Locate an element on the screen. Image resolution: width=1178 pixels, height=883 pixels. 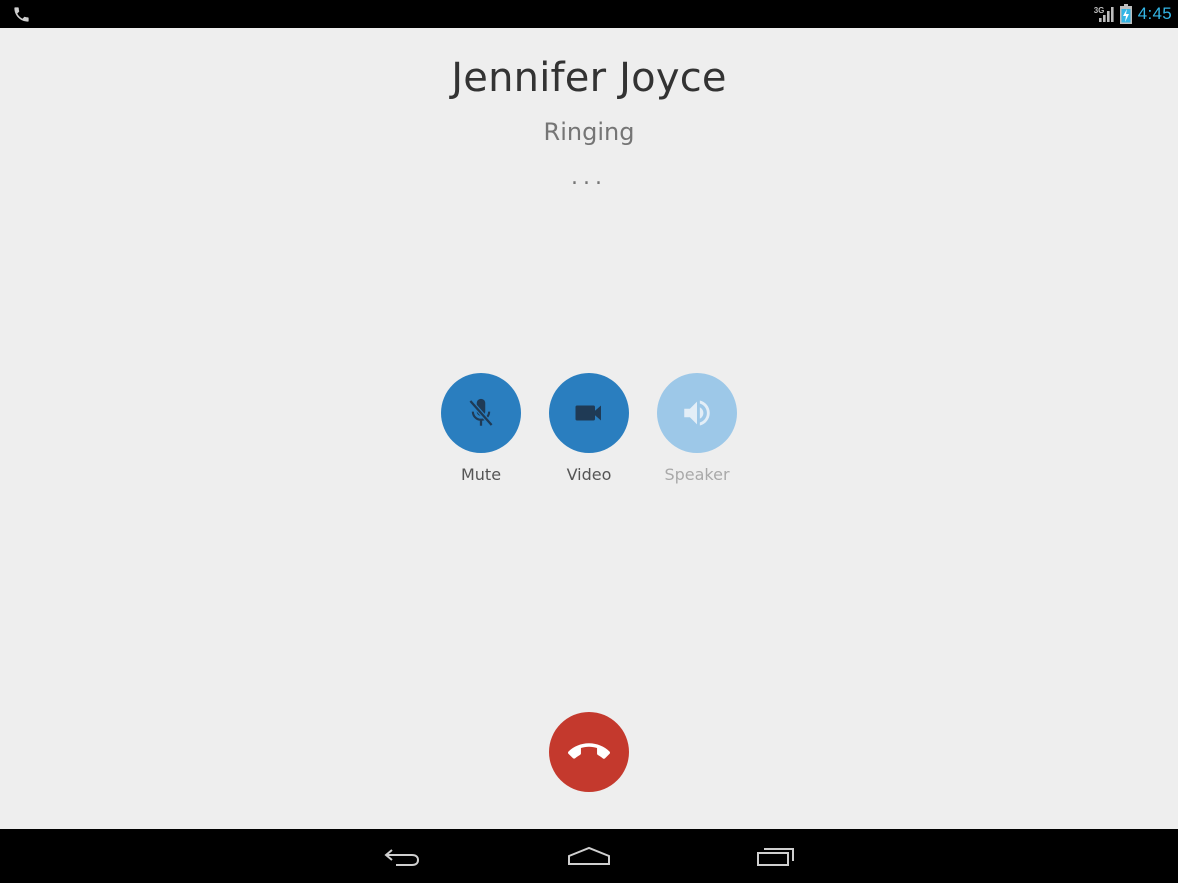
home-button is located at coordinates (589, 856).